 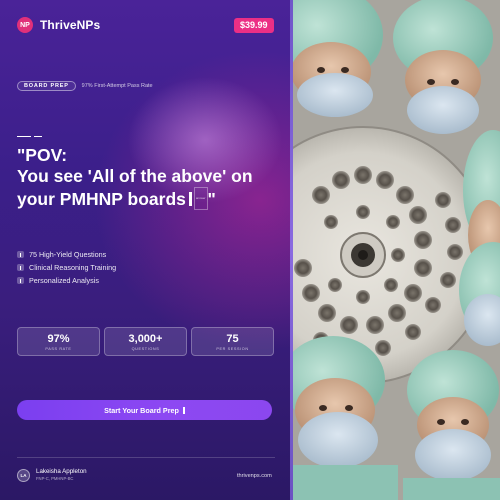 What do you see at coordinates (146, 457) in the screenshot?
I see `footer-divider` at bounding box center [146, 457].